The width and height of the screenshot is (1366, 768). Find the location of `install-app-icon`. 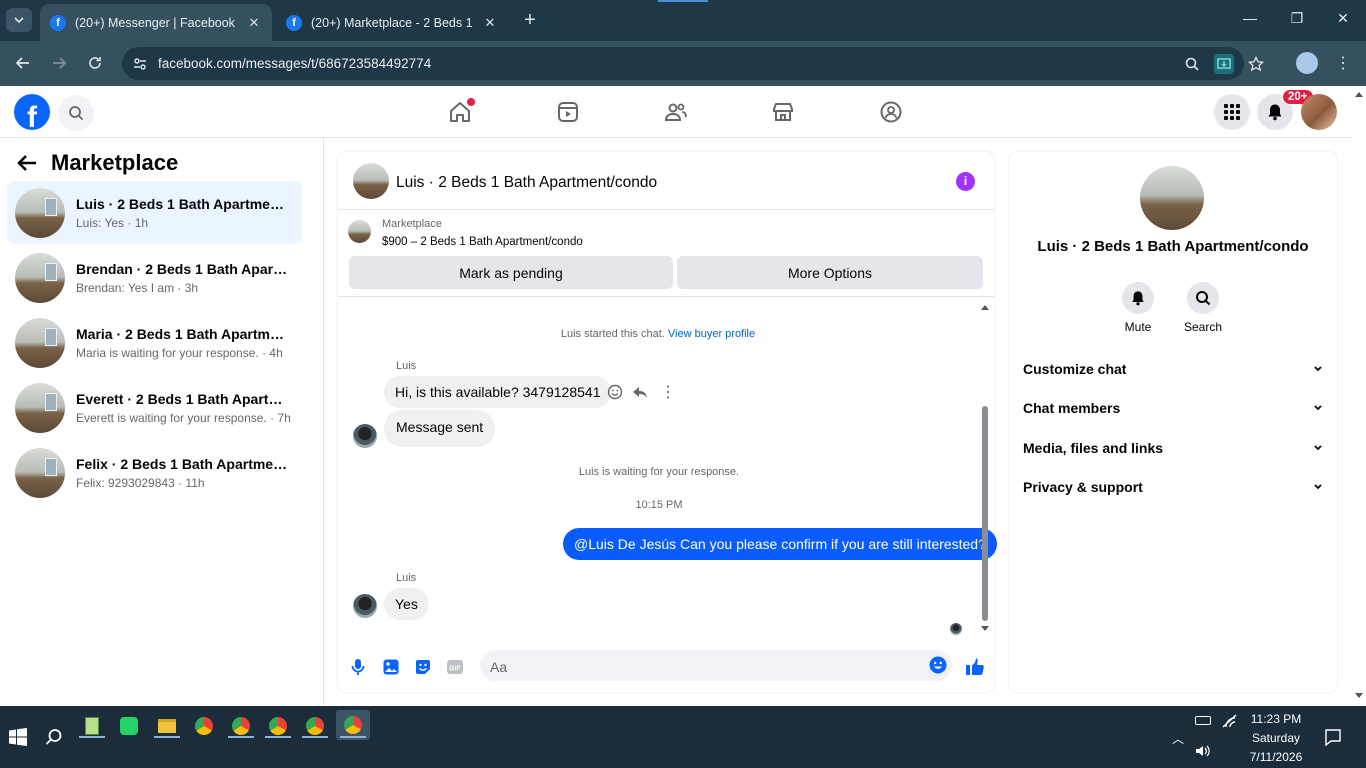

install-app-icon is located at coordinates (1224, 64).